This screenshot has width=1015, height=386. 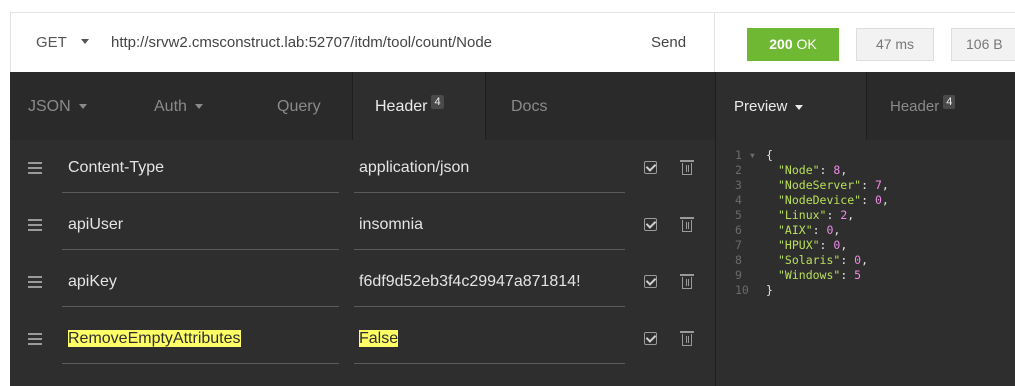 I want to click on header-name-input: Content-Type, so click(x=116, y=168).